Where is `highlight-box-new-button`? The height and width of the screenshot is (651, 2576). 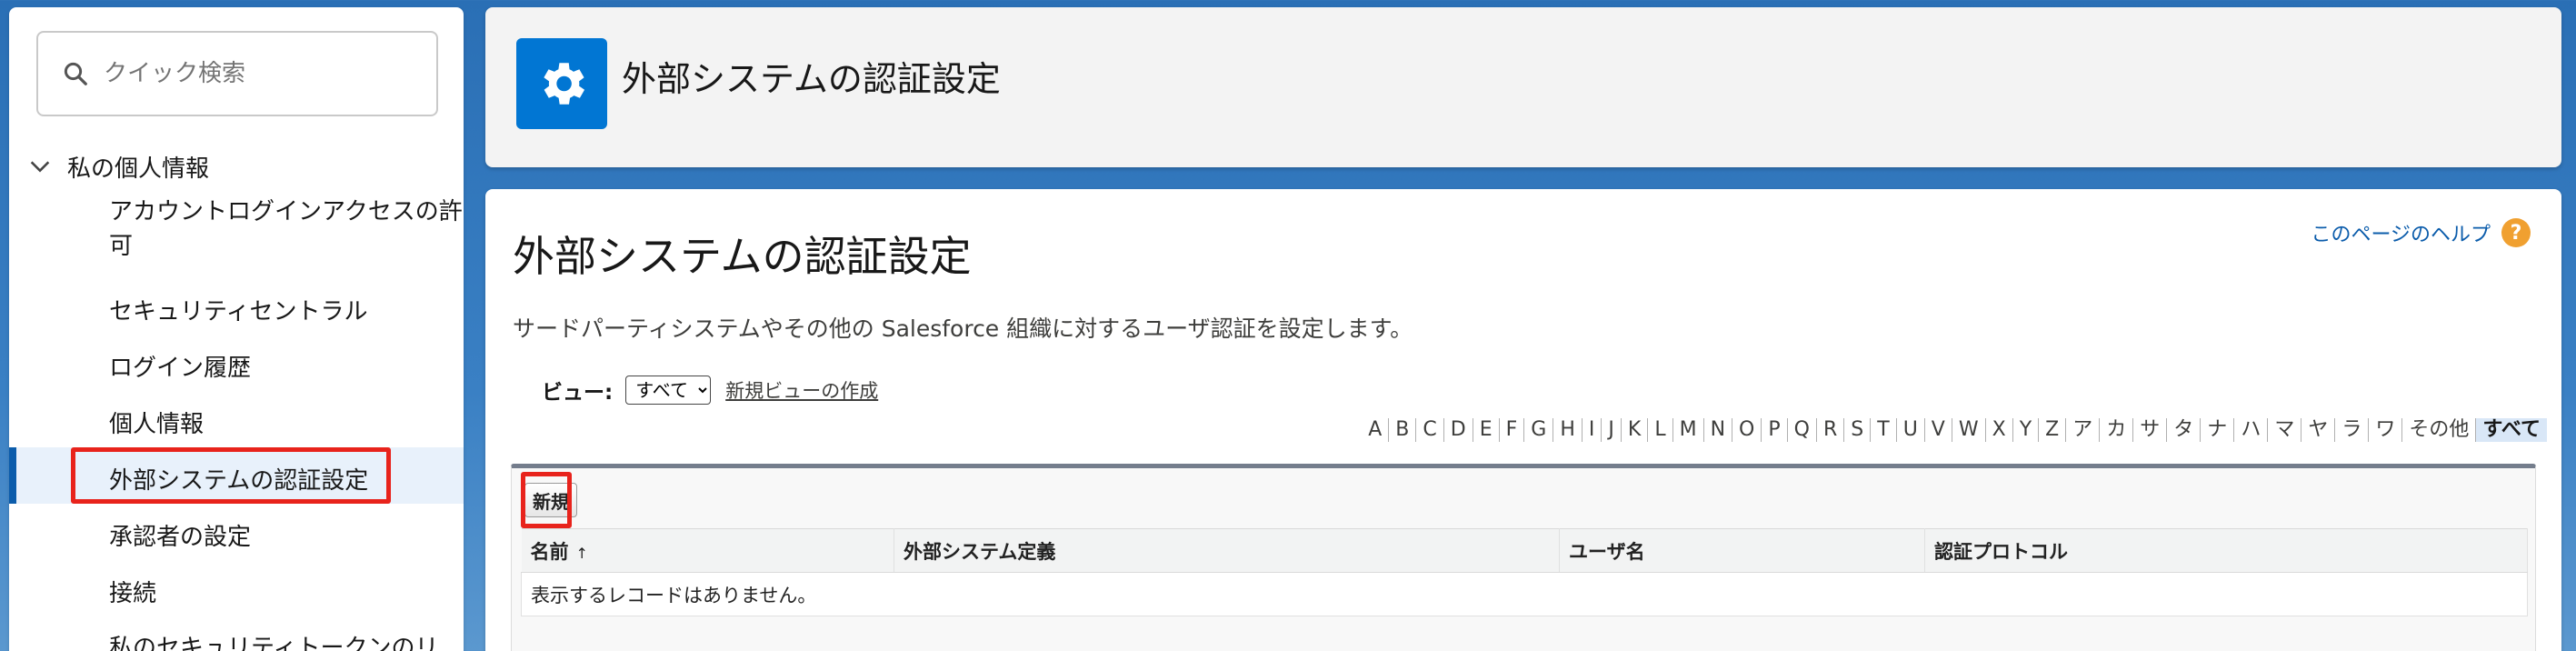 highlight-box-new-button is located at coordinates (546, 500).